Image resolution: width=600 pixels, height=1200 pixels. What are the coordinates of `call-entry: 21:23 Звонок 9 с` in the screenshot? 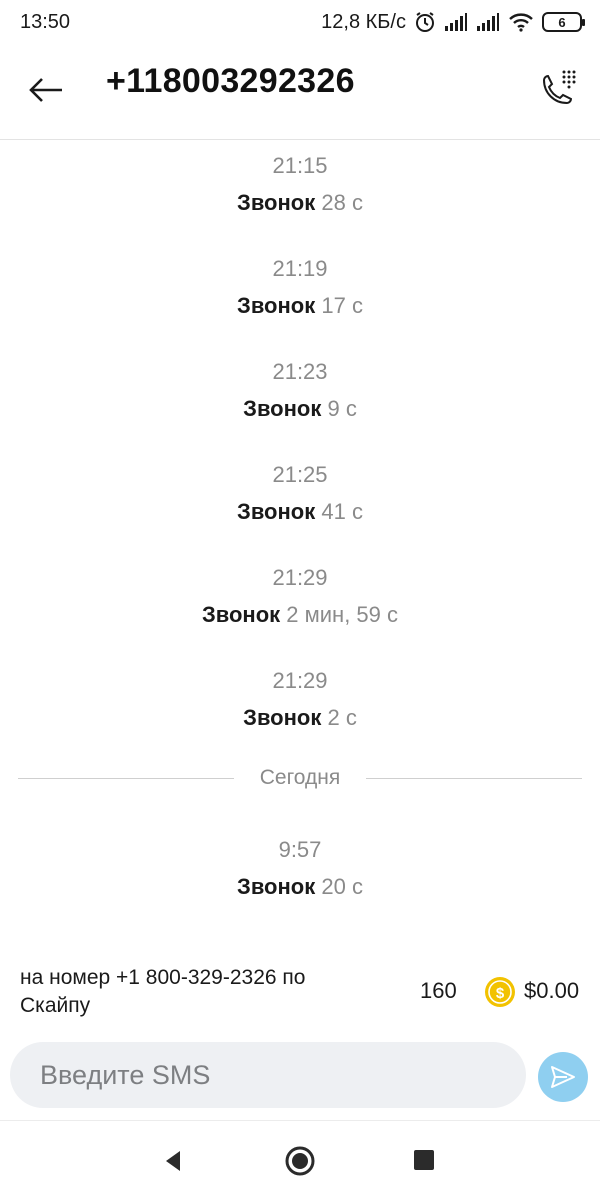 It's located at (300, 392).